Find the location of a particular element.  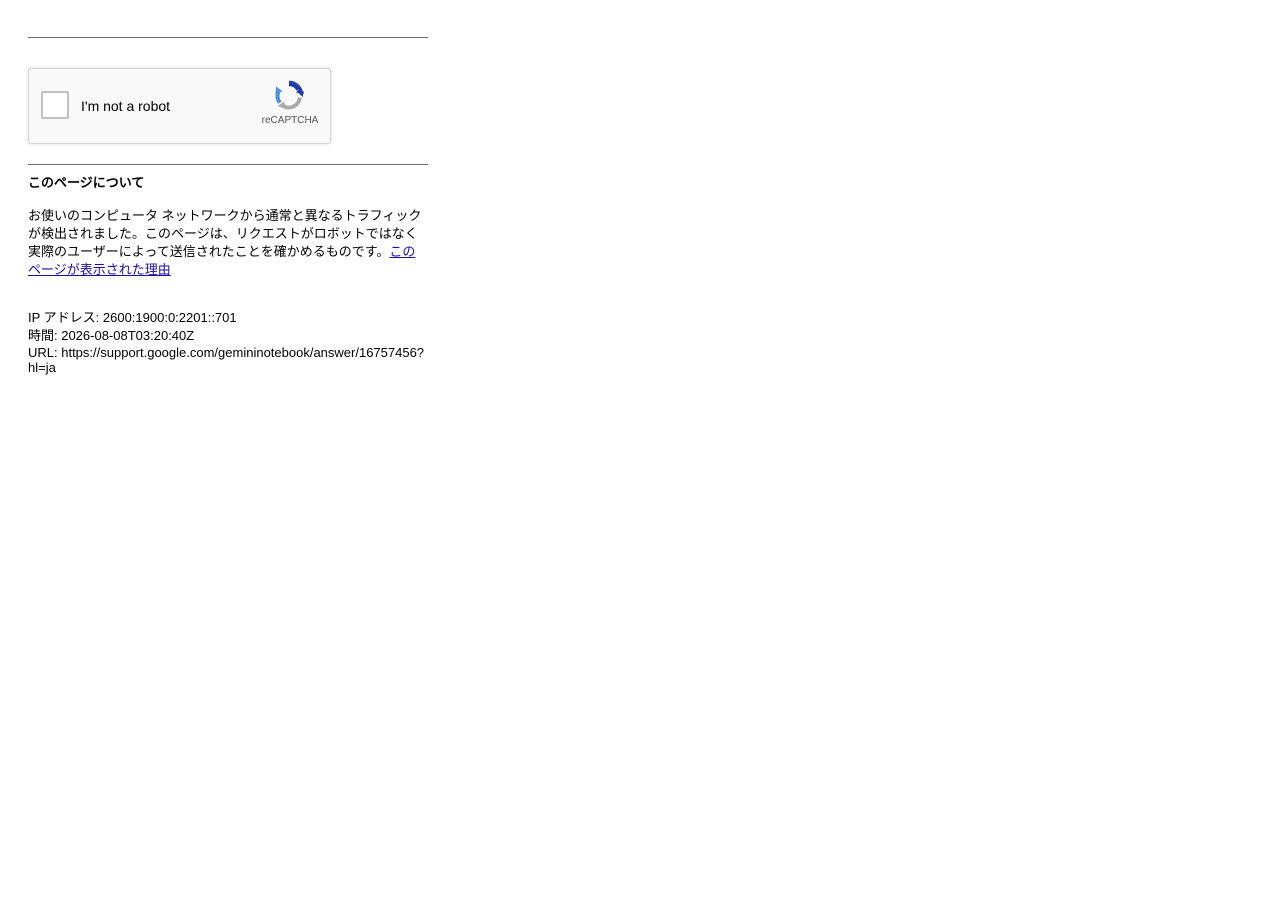

recaptcha-logo-icon is located at coordinates (289, 95).